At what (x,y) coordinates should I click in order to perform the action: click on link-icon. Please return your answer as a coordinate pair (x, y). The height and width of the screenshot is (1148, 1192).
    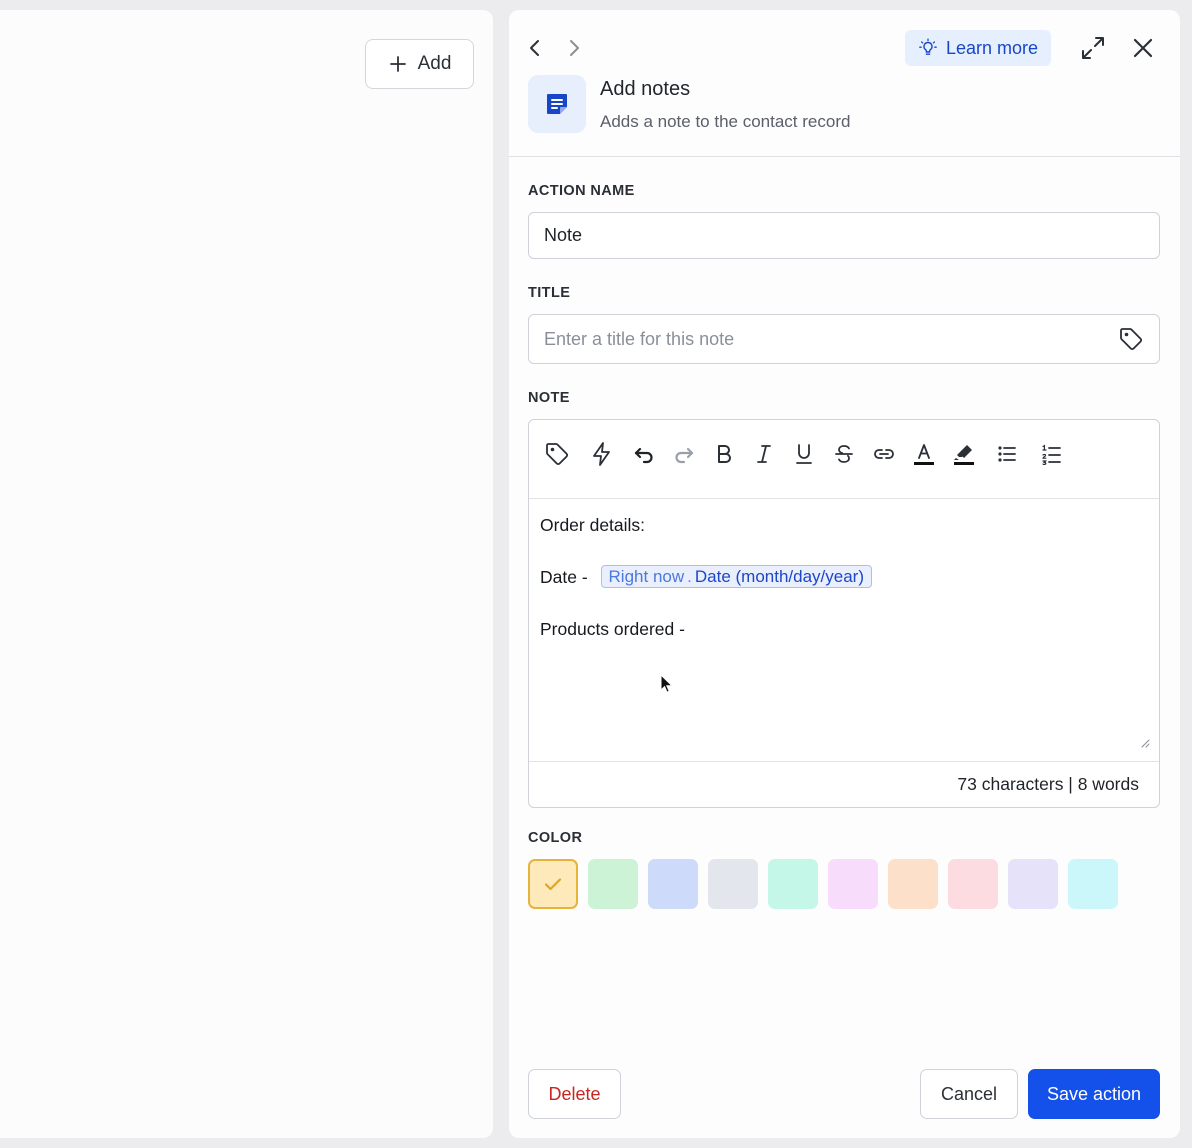
    Looking at the image, I should click on (884, 454).